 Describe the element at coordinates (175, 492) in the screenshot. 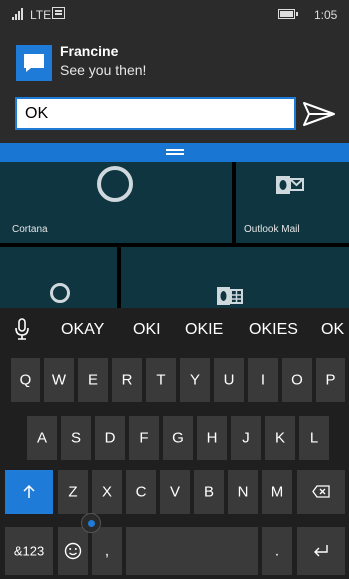

I see `key-v: V` at that location.